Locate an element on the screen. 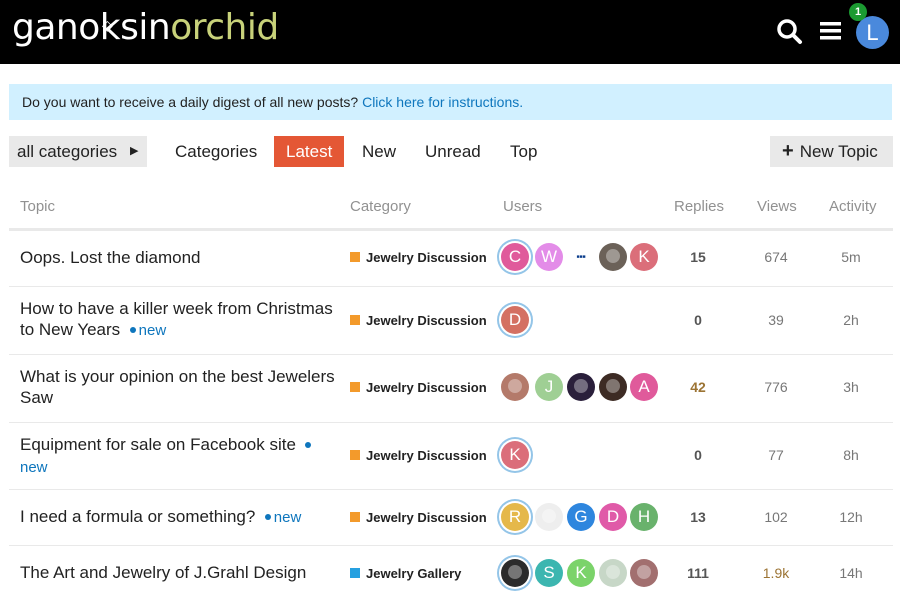 This screenshot has height=596, width=900. avatar-initial: K is located at coordinates (581, 572).